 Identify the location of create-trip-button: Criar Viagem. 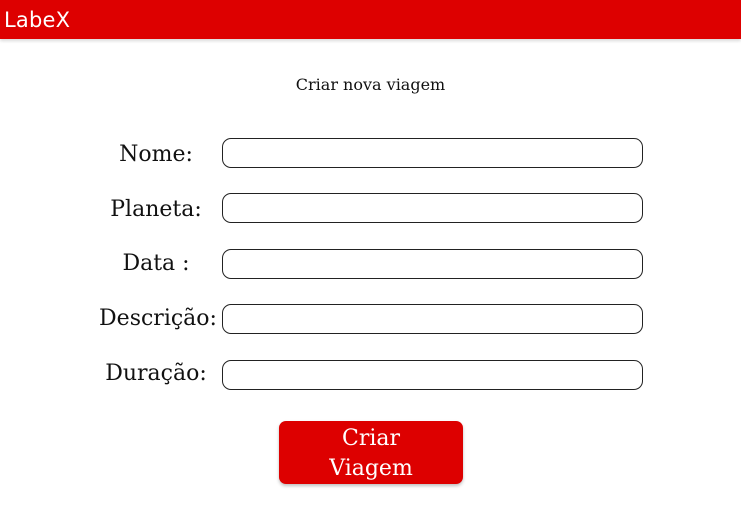
(371, 452).